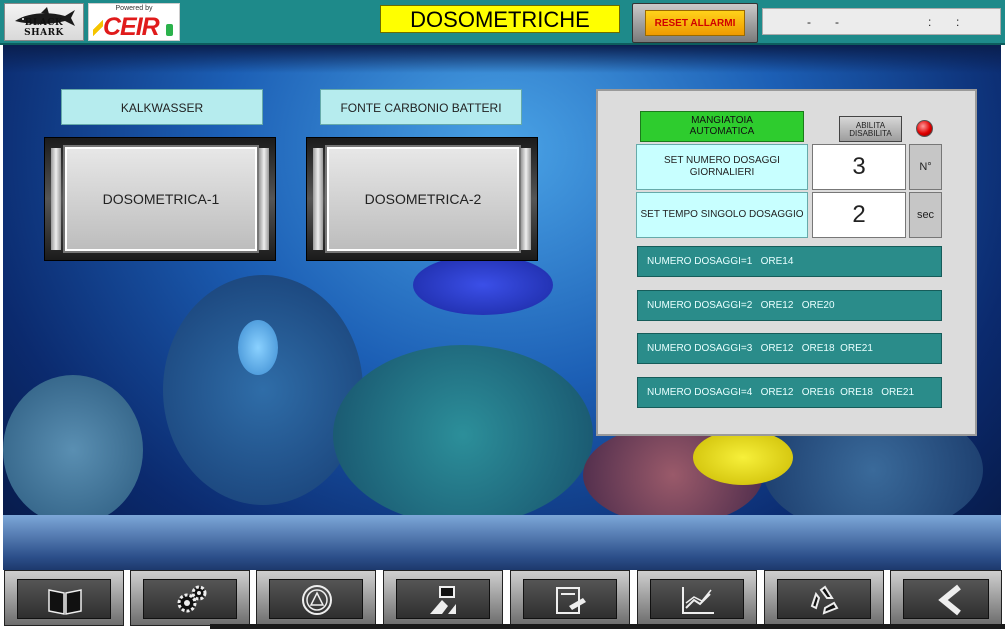 This screenshot has height=629, width=1005. I want to click on nav-manual-button, so click(64, 598).